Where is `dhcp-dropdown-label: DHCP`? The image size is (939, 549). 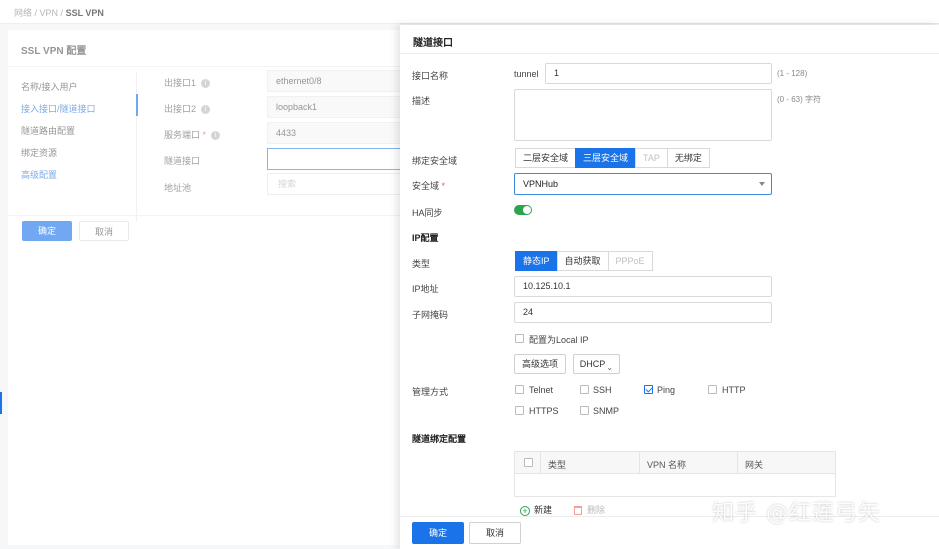 dhcp-dropdown-label: DHCP is located at coordinates (592, 364).